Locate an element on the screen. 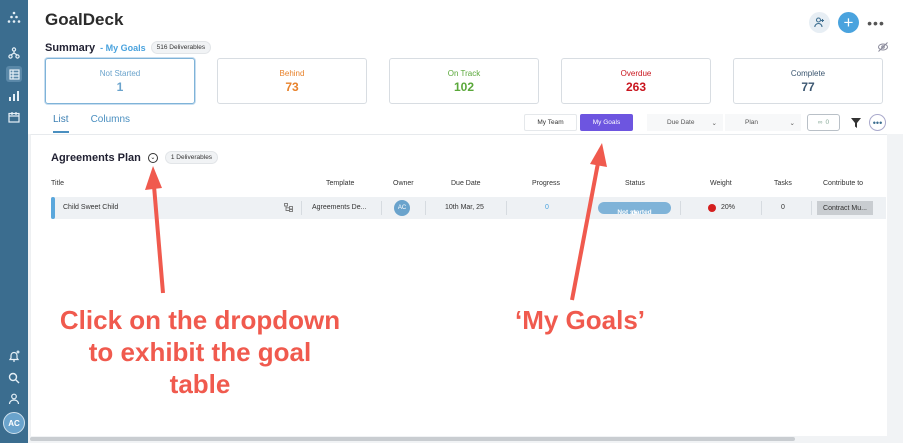 The height and width of the screenshot is (443, 903). card-value: 1 is located at coordinates (120, 87).